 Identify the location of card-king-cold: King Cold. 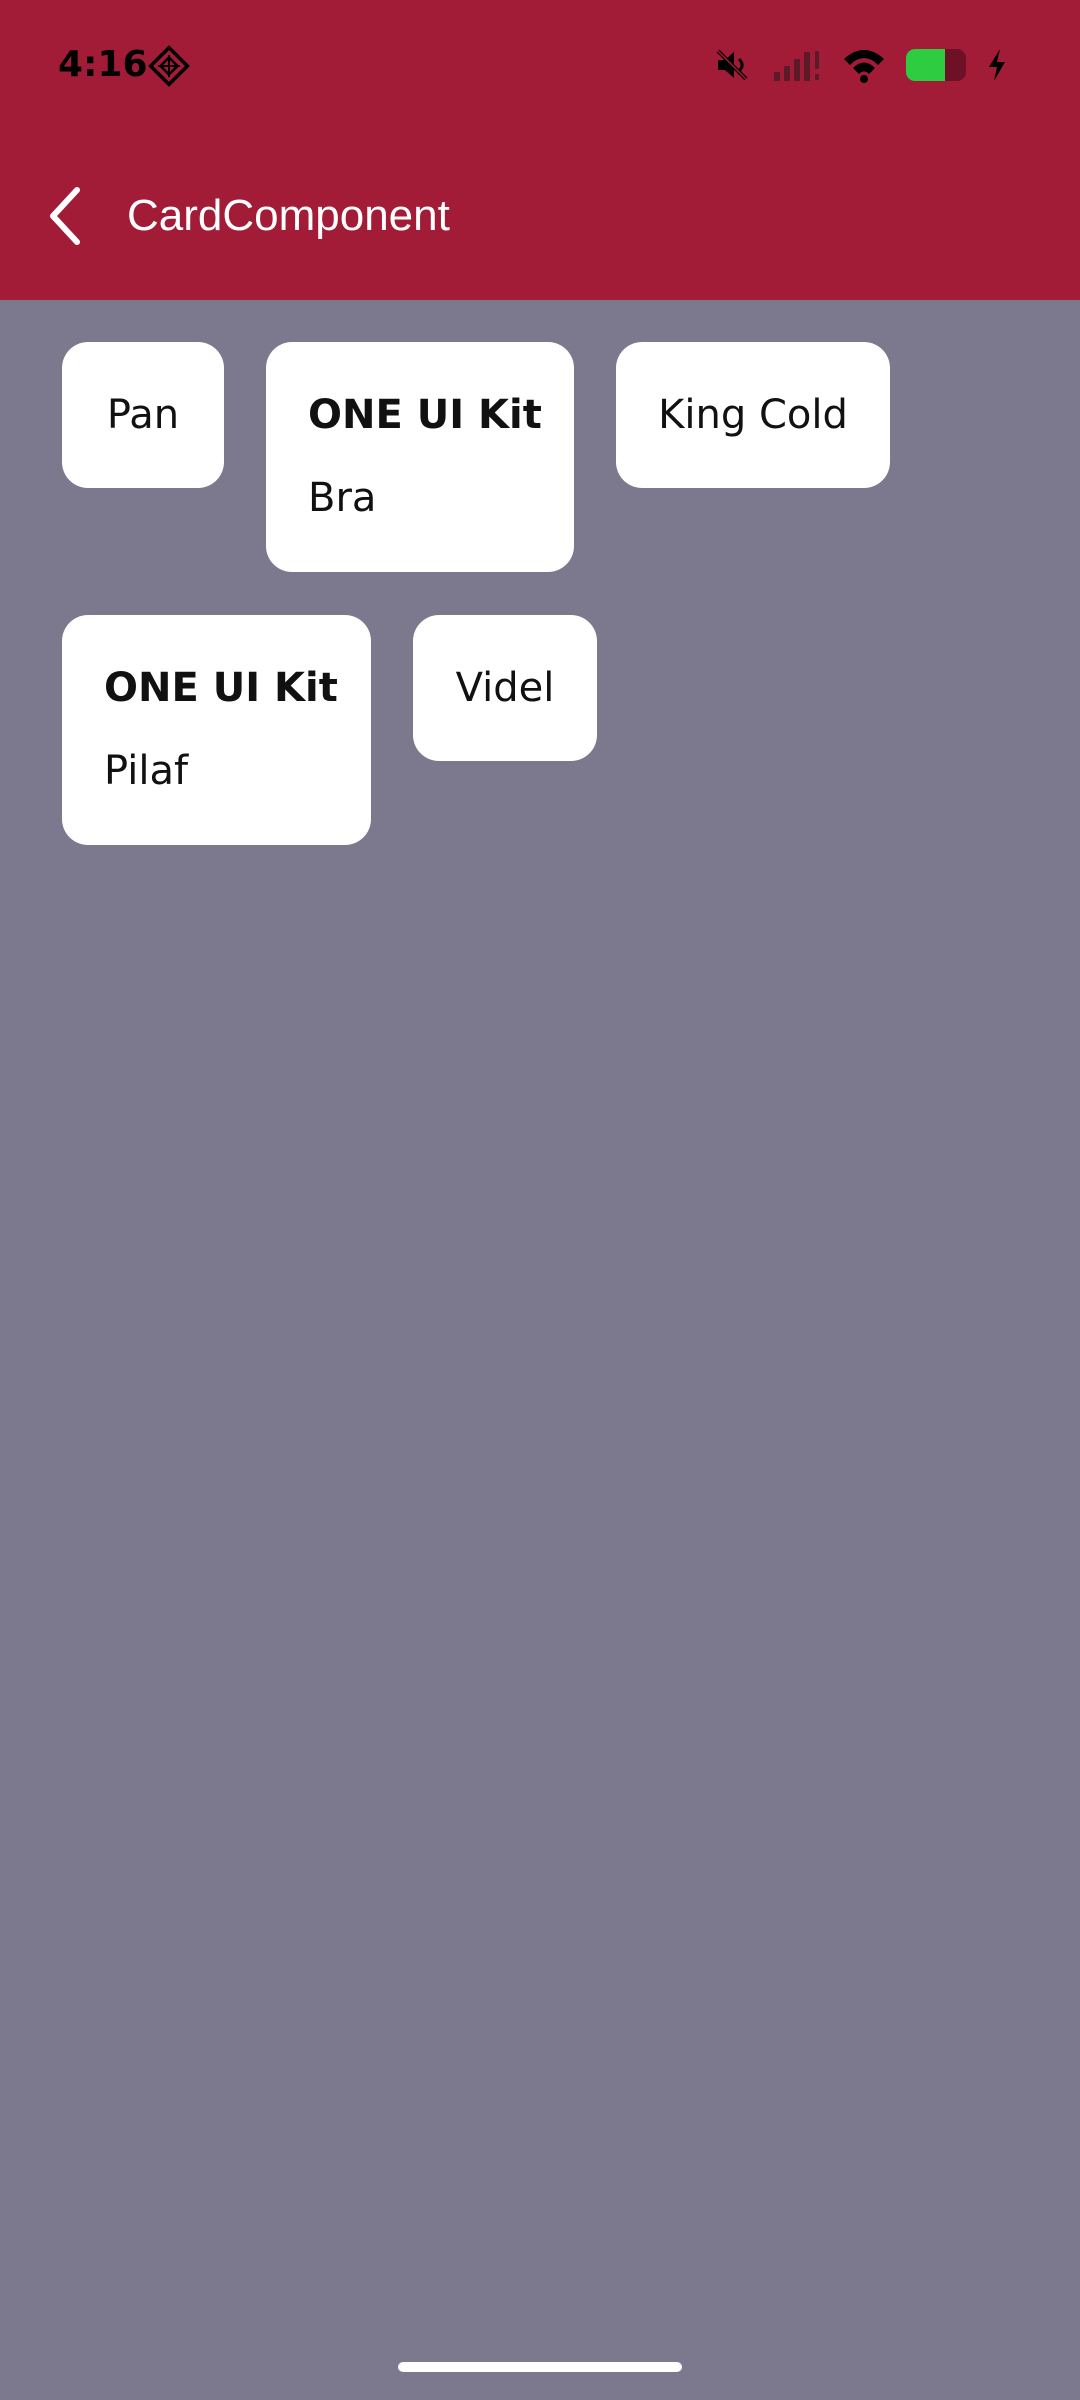
(753, 415).